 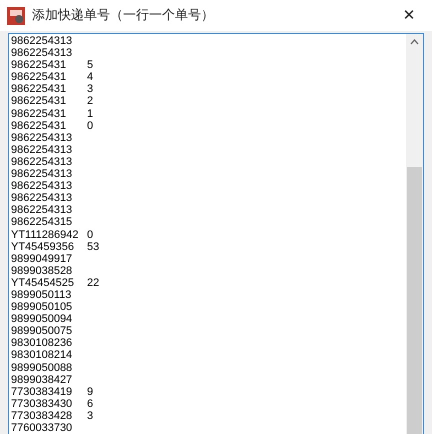 I want to click on tracking-number-end: 4, so click(x=90, y=77).